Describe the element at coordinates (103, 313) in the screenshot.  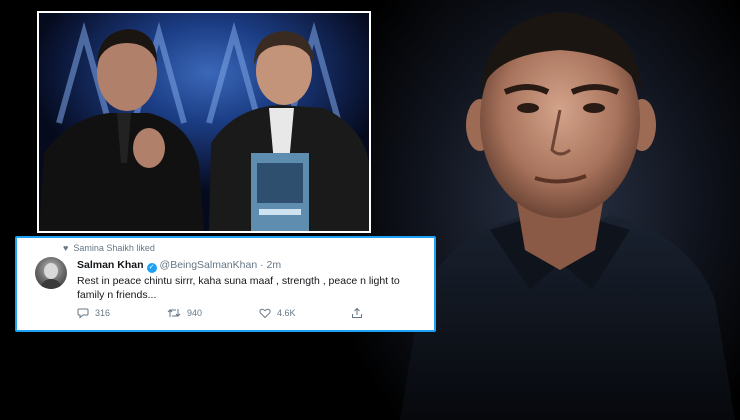
I see `reply-count: 316` at that location.